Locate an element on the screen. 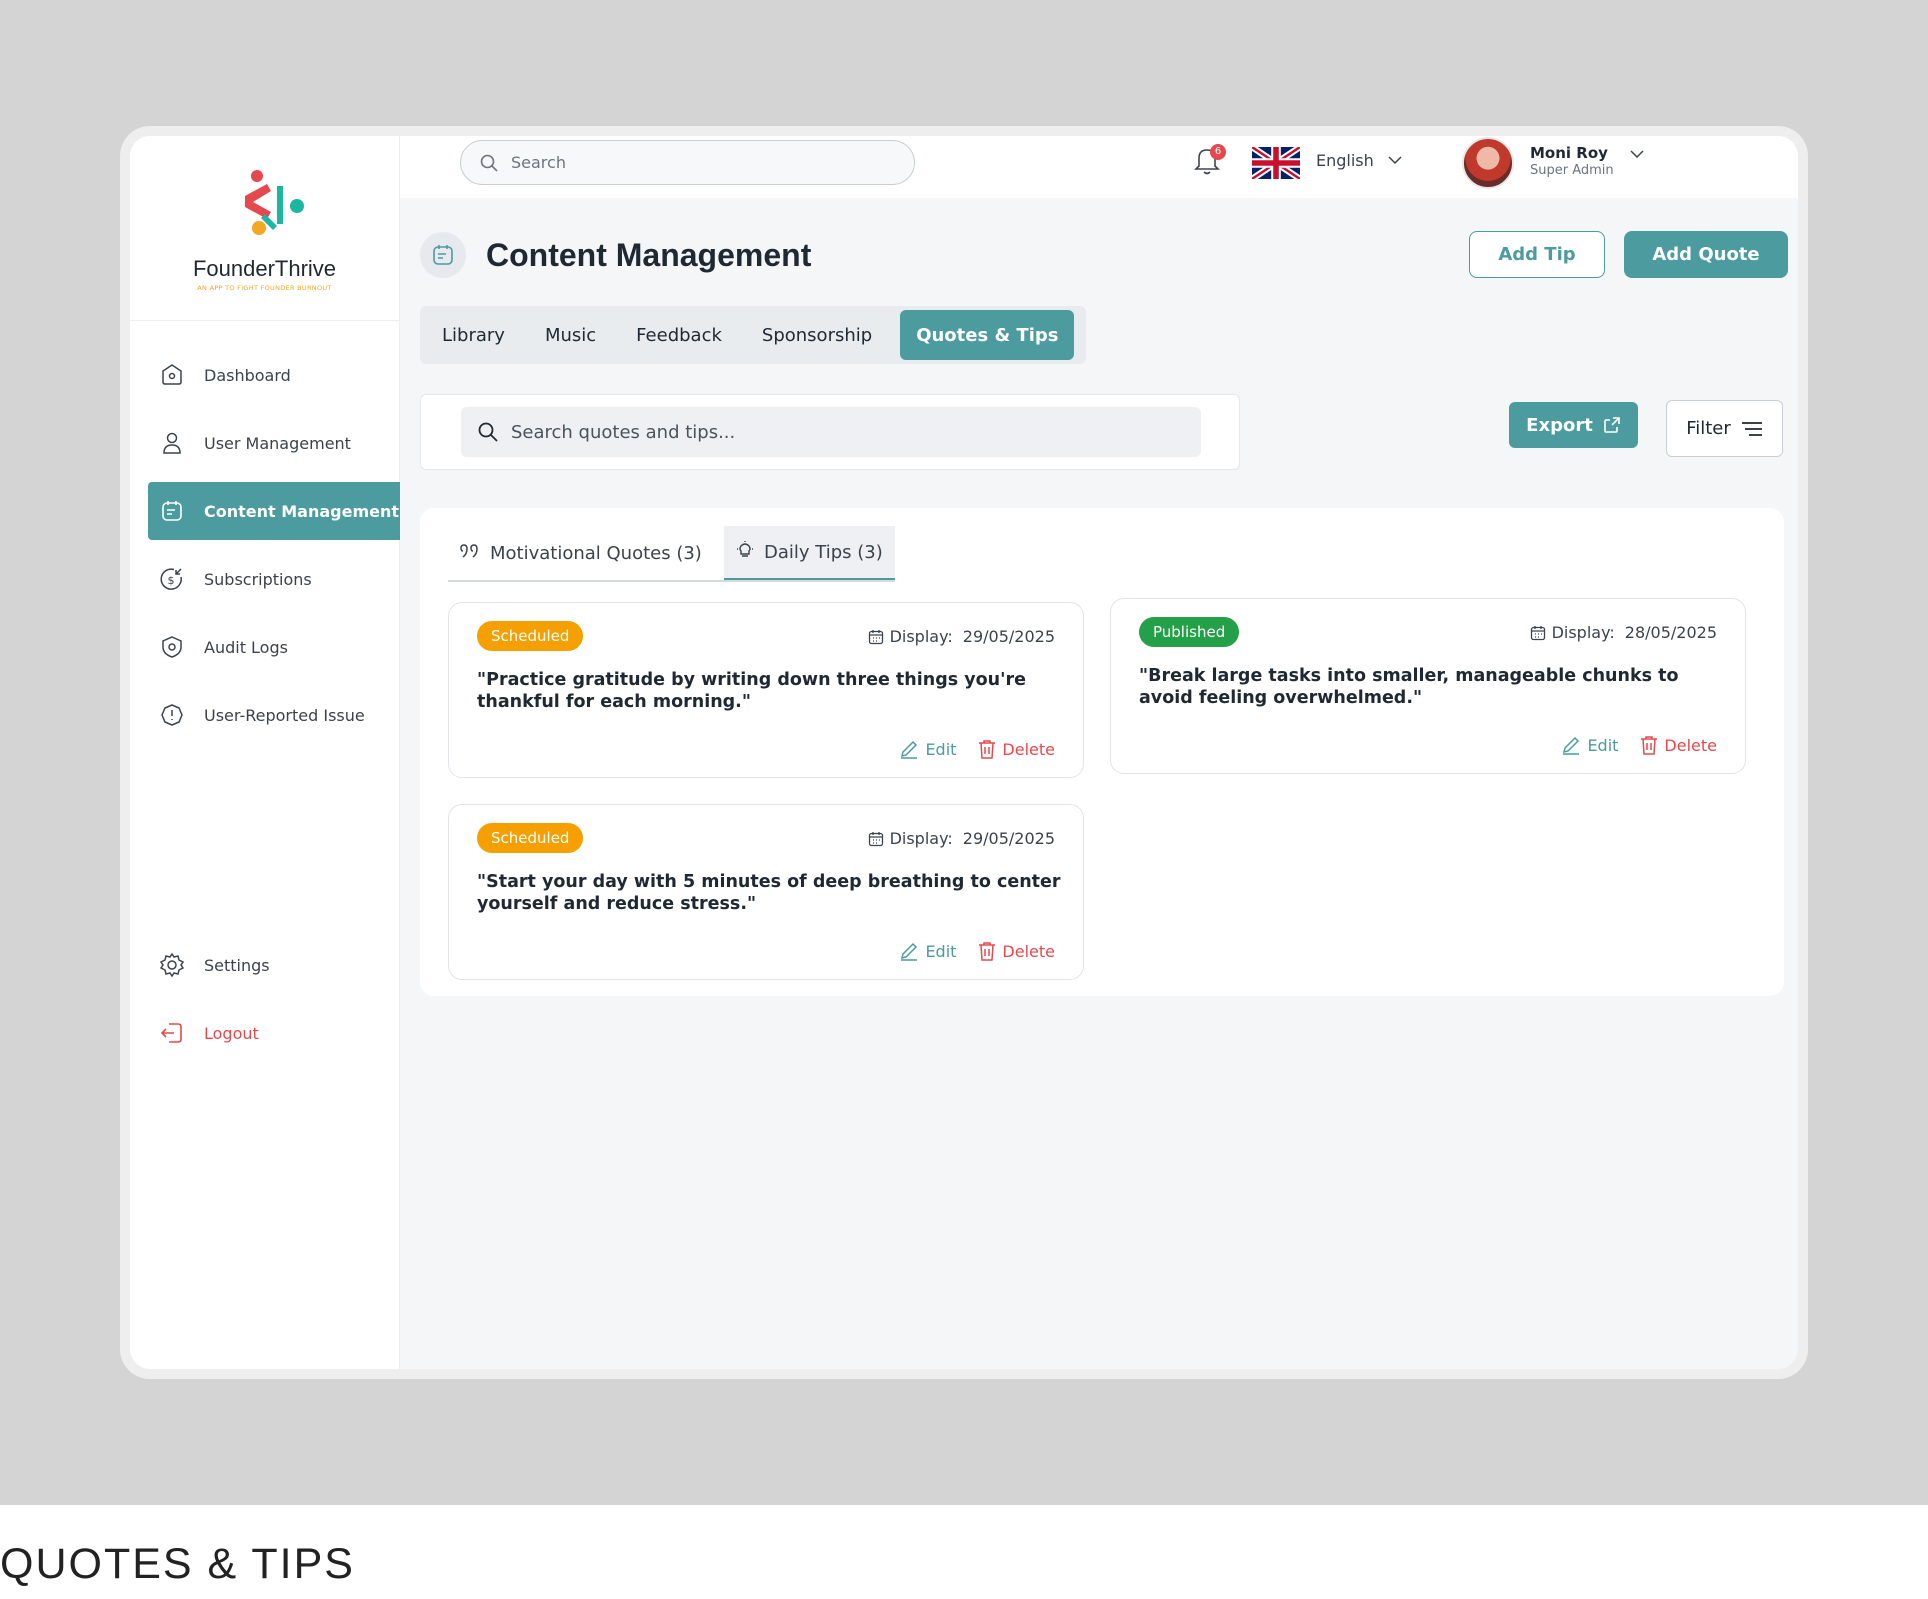  logout-icon is located at coordinates (172, 1033).